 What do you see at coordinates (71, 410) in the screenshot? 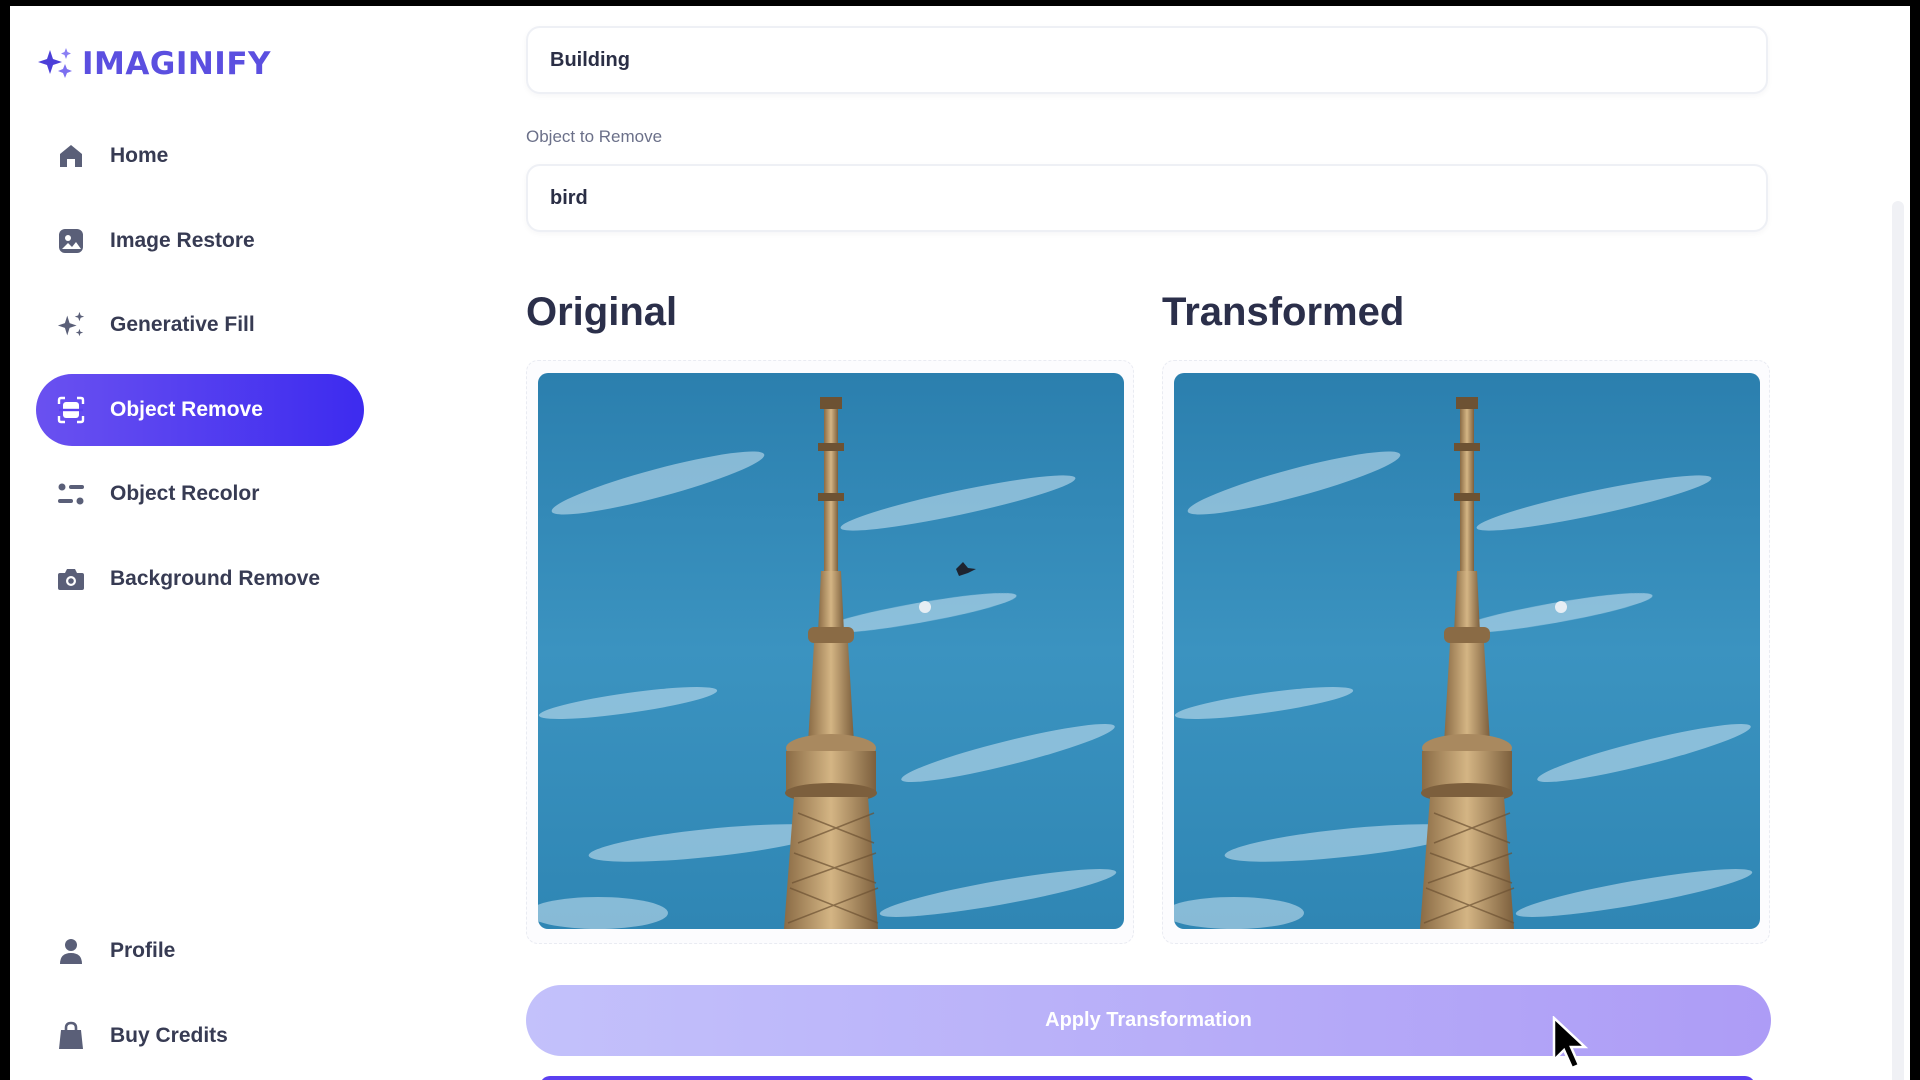
I see `scan-icon` at bounding box center [71, 410].